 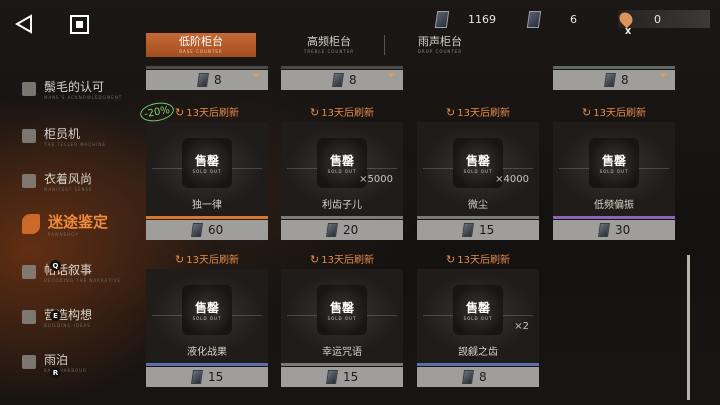 I want to click on item-display: 售罄 SOLD OUT ×4000 微尘, so click(x=478, y=170).